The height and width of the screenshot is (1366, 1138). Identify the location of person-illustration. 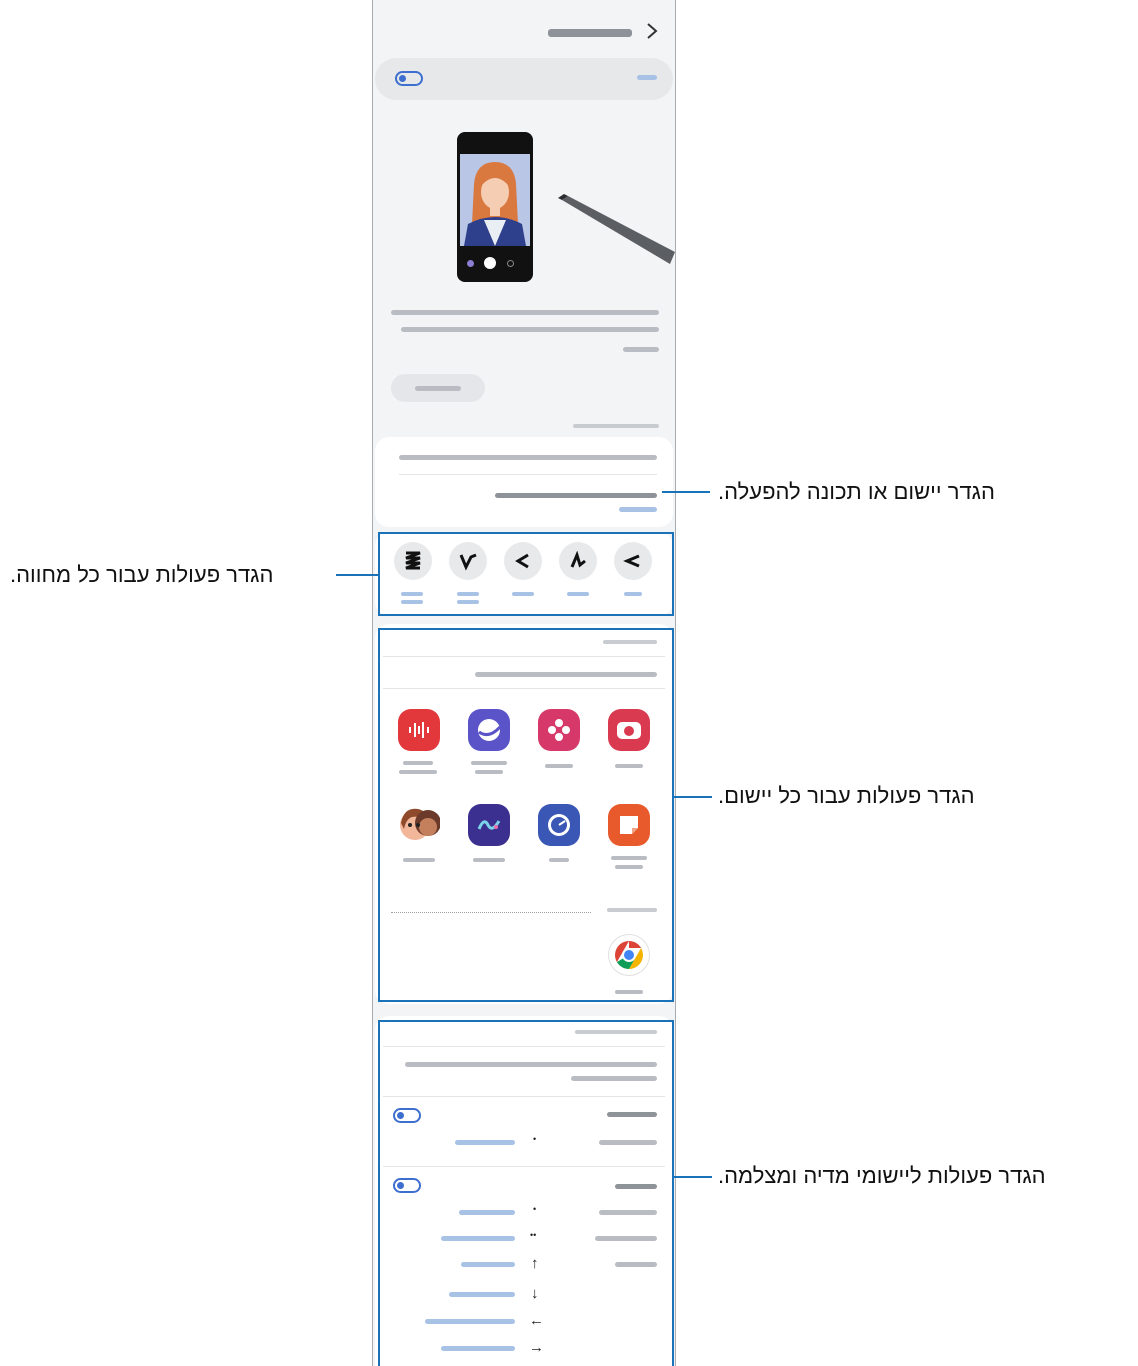
(495, 204).